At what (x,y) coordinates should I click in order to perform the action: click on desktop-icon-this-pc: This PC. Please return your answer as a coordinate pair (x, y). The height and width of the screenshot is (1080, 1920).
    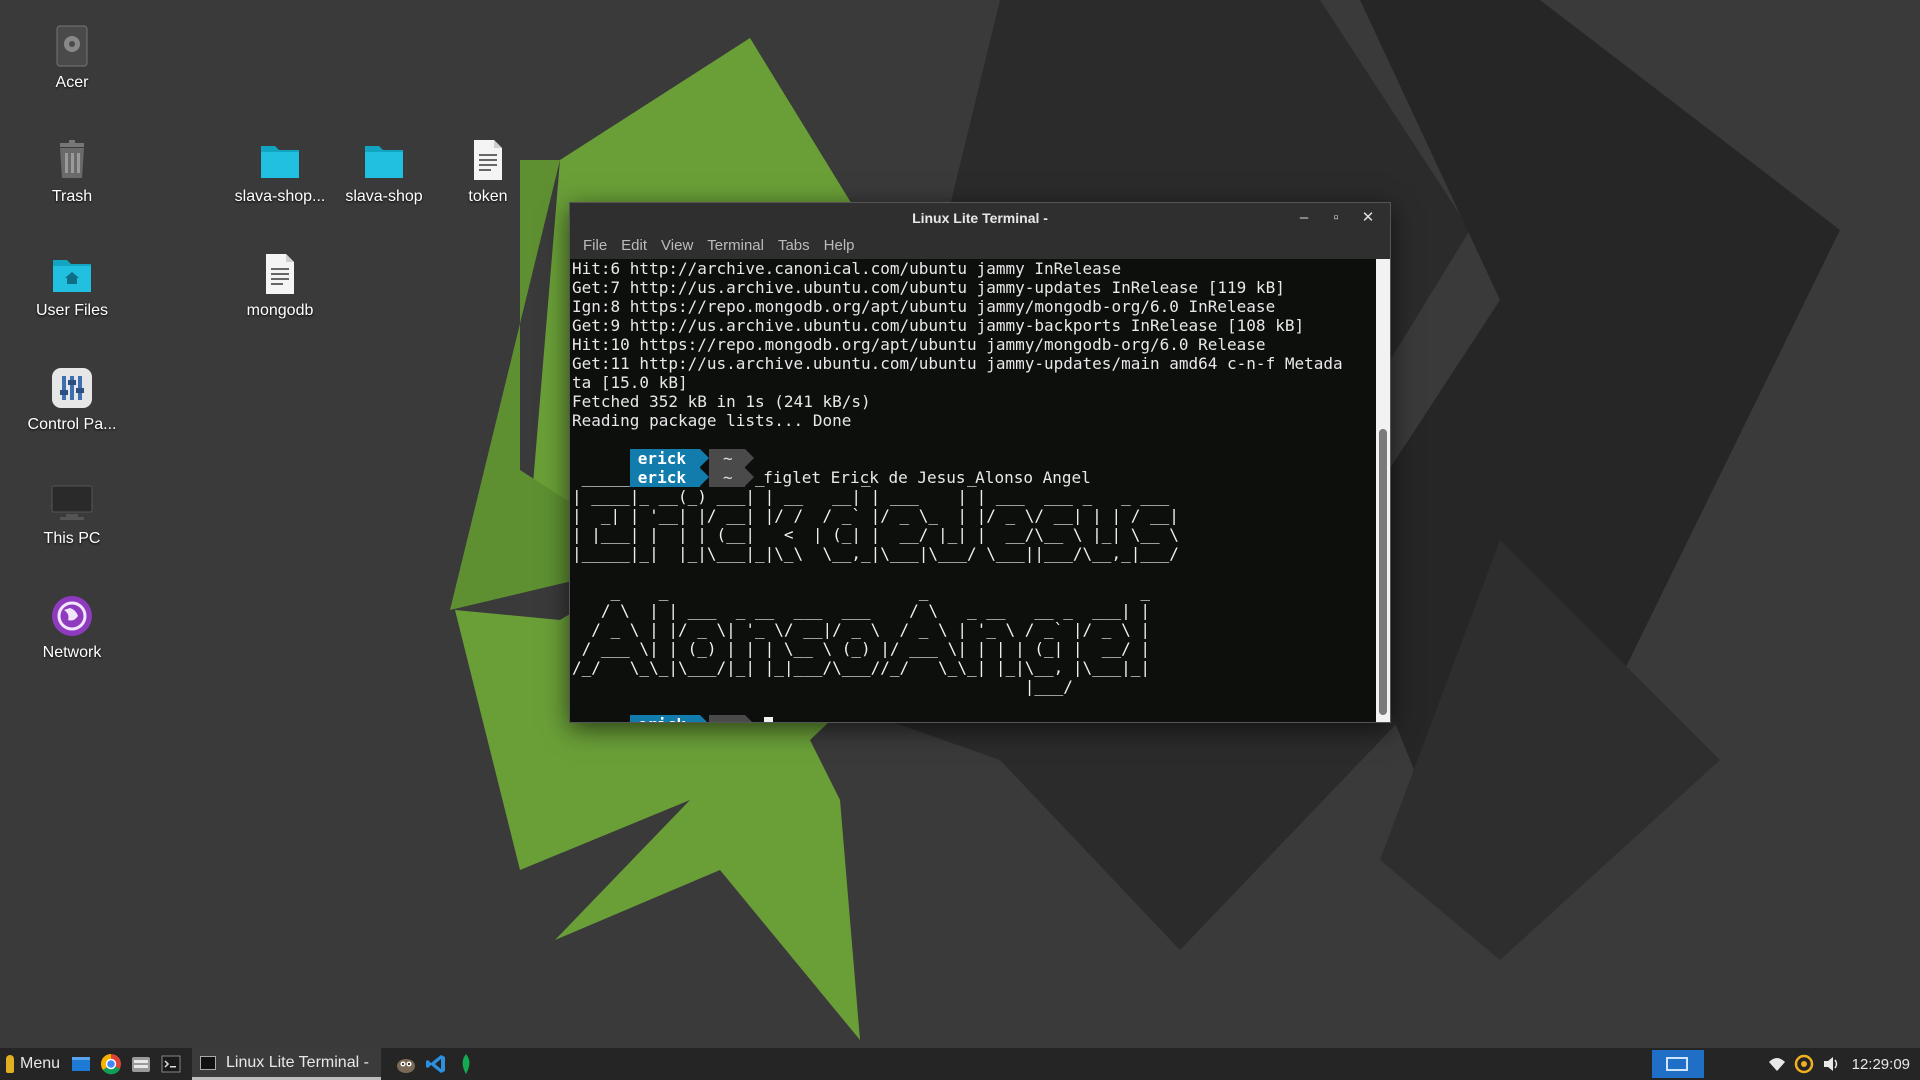
    Looking at the image, I should click on (72, 514).